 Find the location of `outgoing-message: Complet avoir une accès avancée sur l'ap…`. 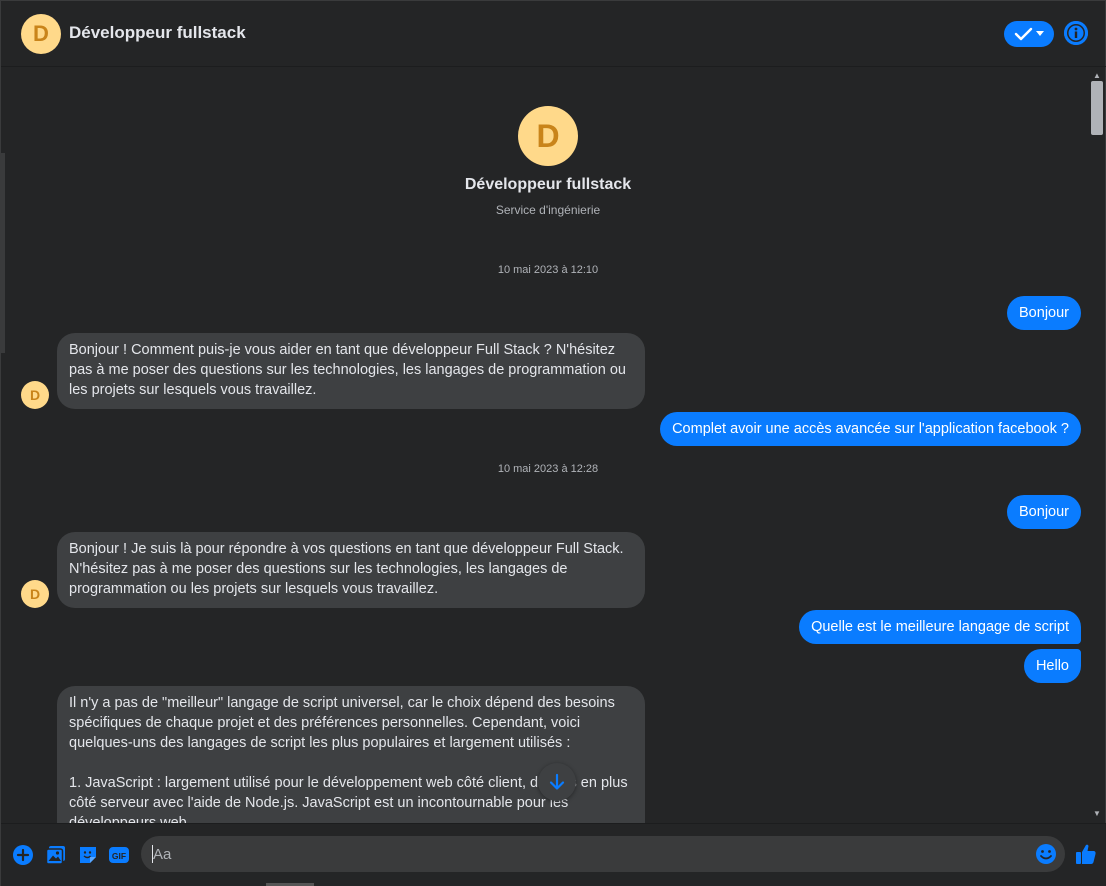

outgoing-message: Complet avoir une accès avancée sur l'ap… is located at coordinates (870, 429).